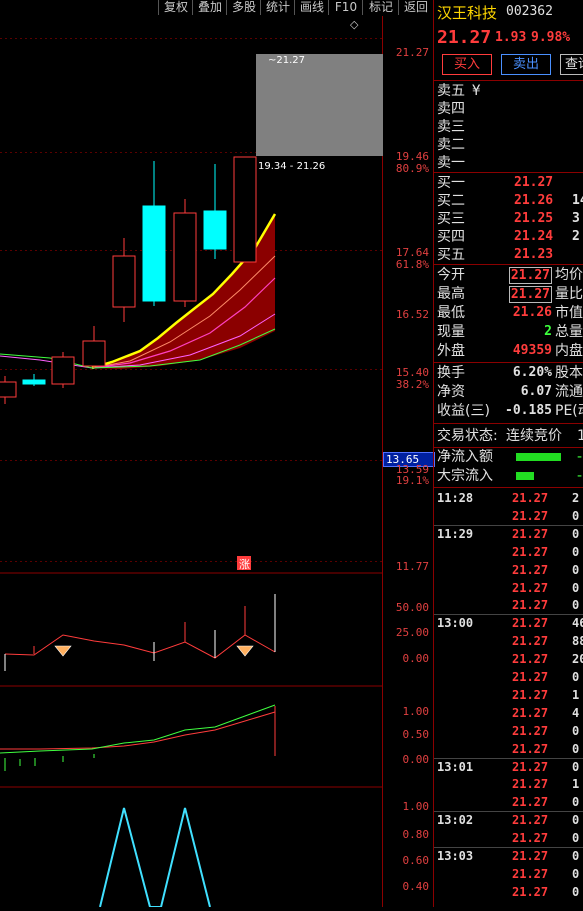  I want to click on tick-time: 13:03, so click(455, 856).